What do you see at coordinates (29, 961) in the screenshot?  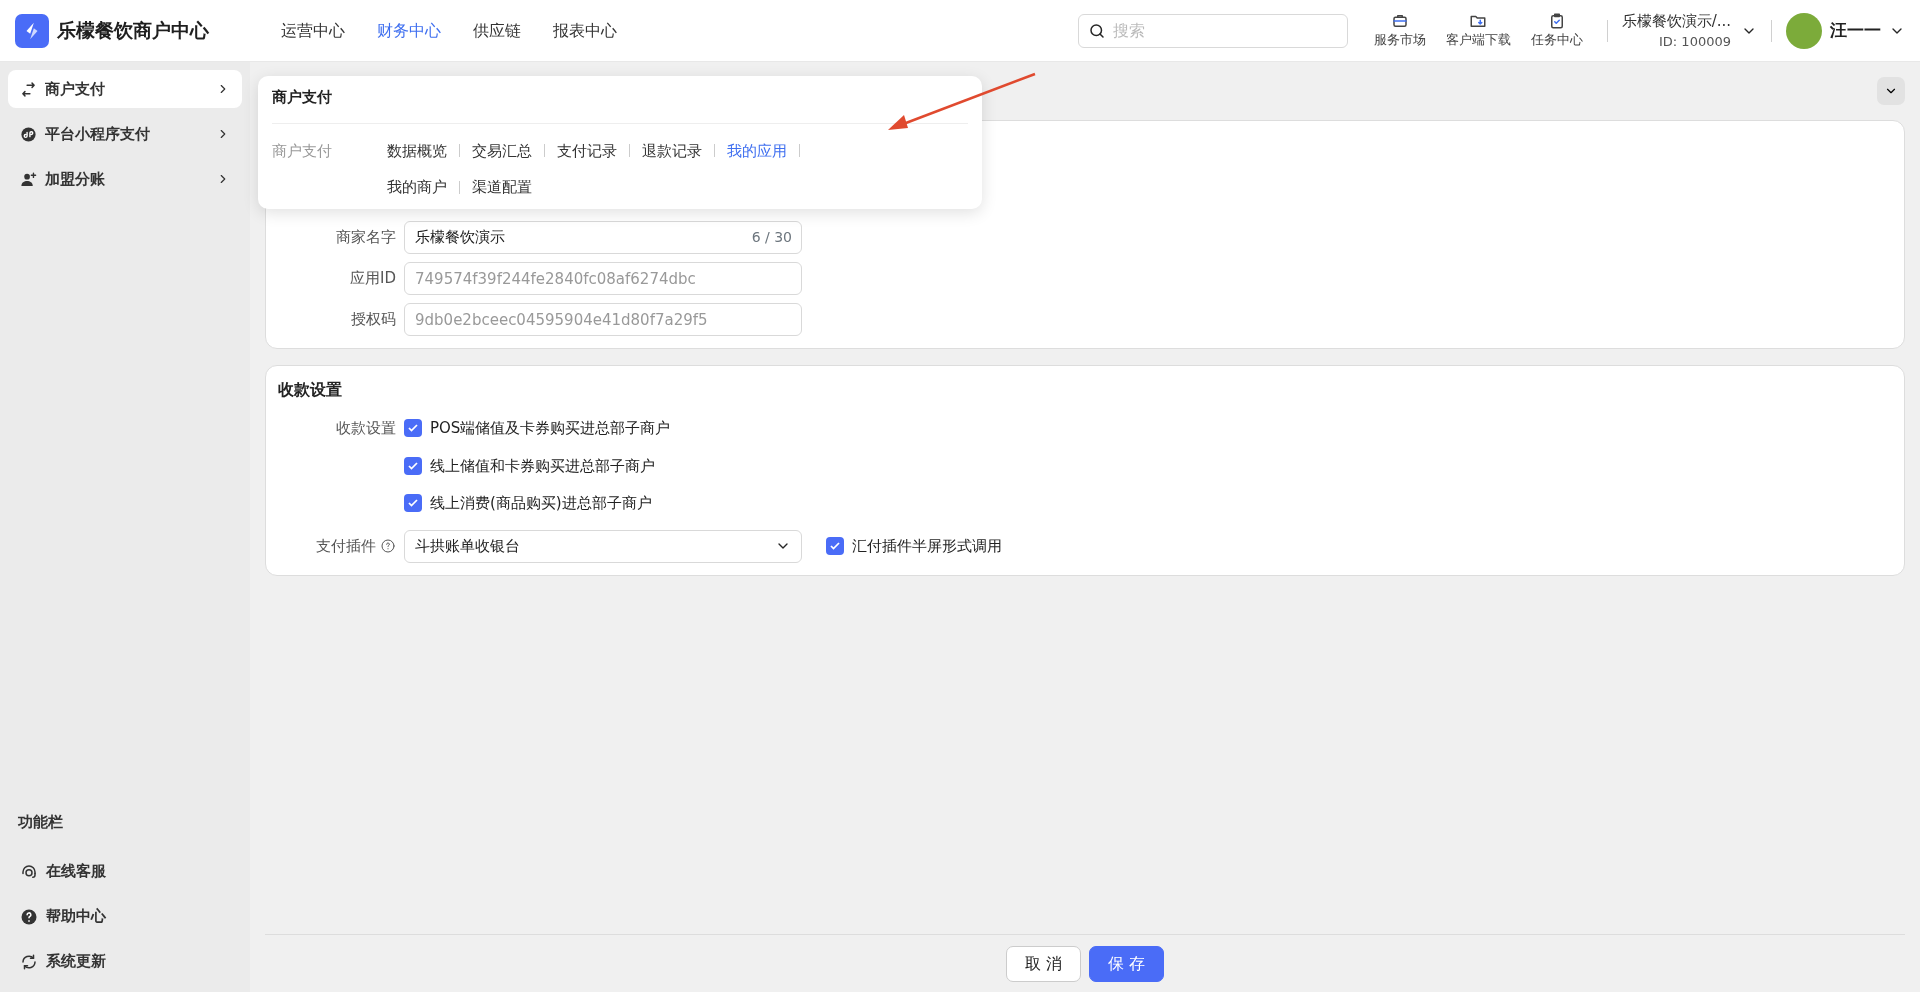 I see `refresh-icon` at bounding box center [29, 961].